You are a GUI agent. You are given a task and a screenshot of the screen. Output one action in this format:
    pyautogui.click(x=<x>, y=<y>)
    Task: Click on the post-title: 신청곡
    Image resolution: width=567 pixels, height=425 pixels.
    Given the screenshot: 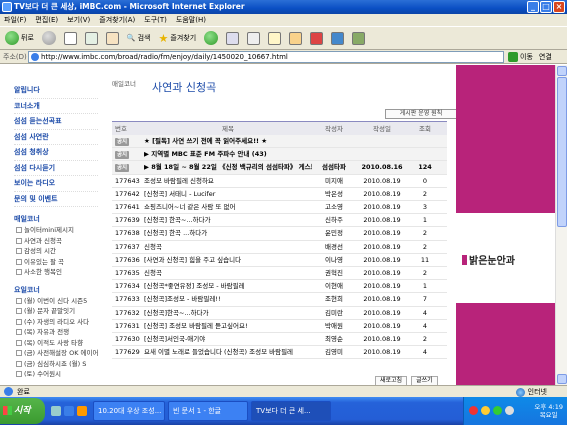 What is the action you would take?
    pyautogui.click(x=227, y=273)
    